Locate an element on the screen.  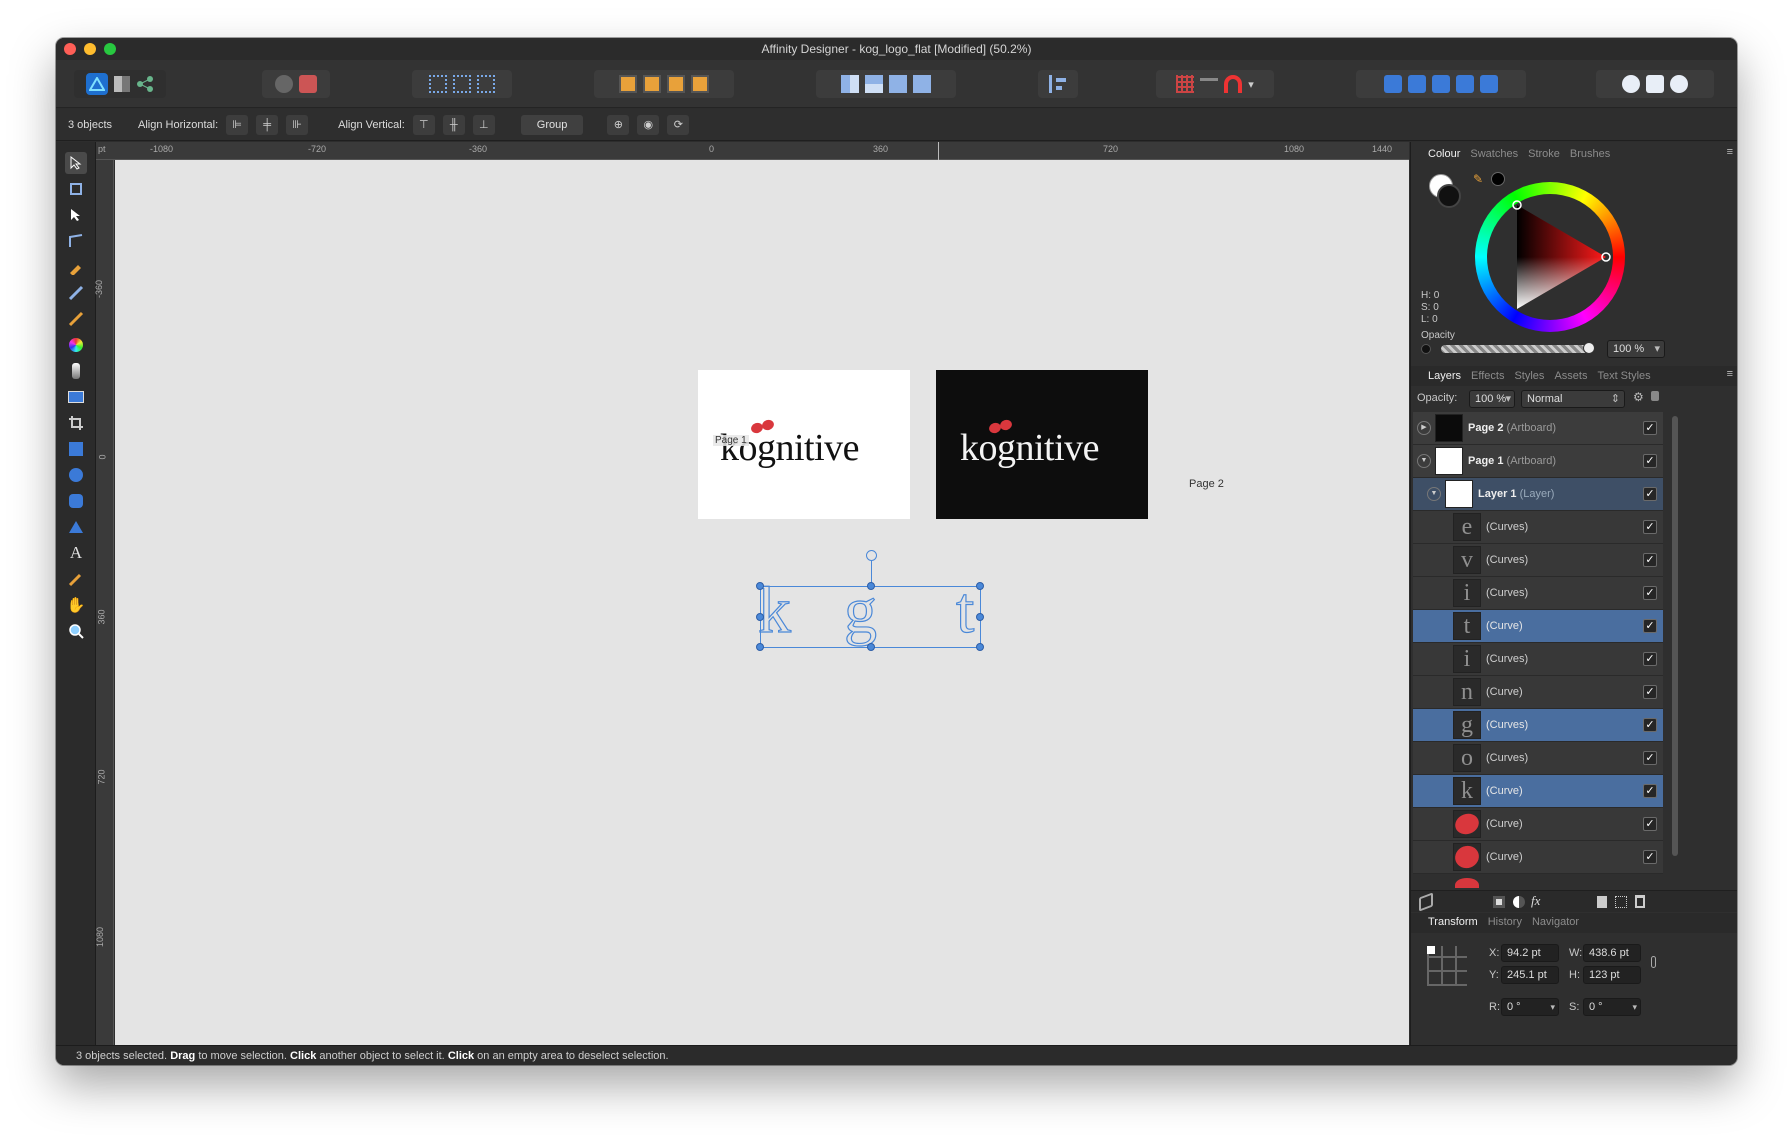
expand-icon: ▶ is located at coordinates (1424, 428).